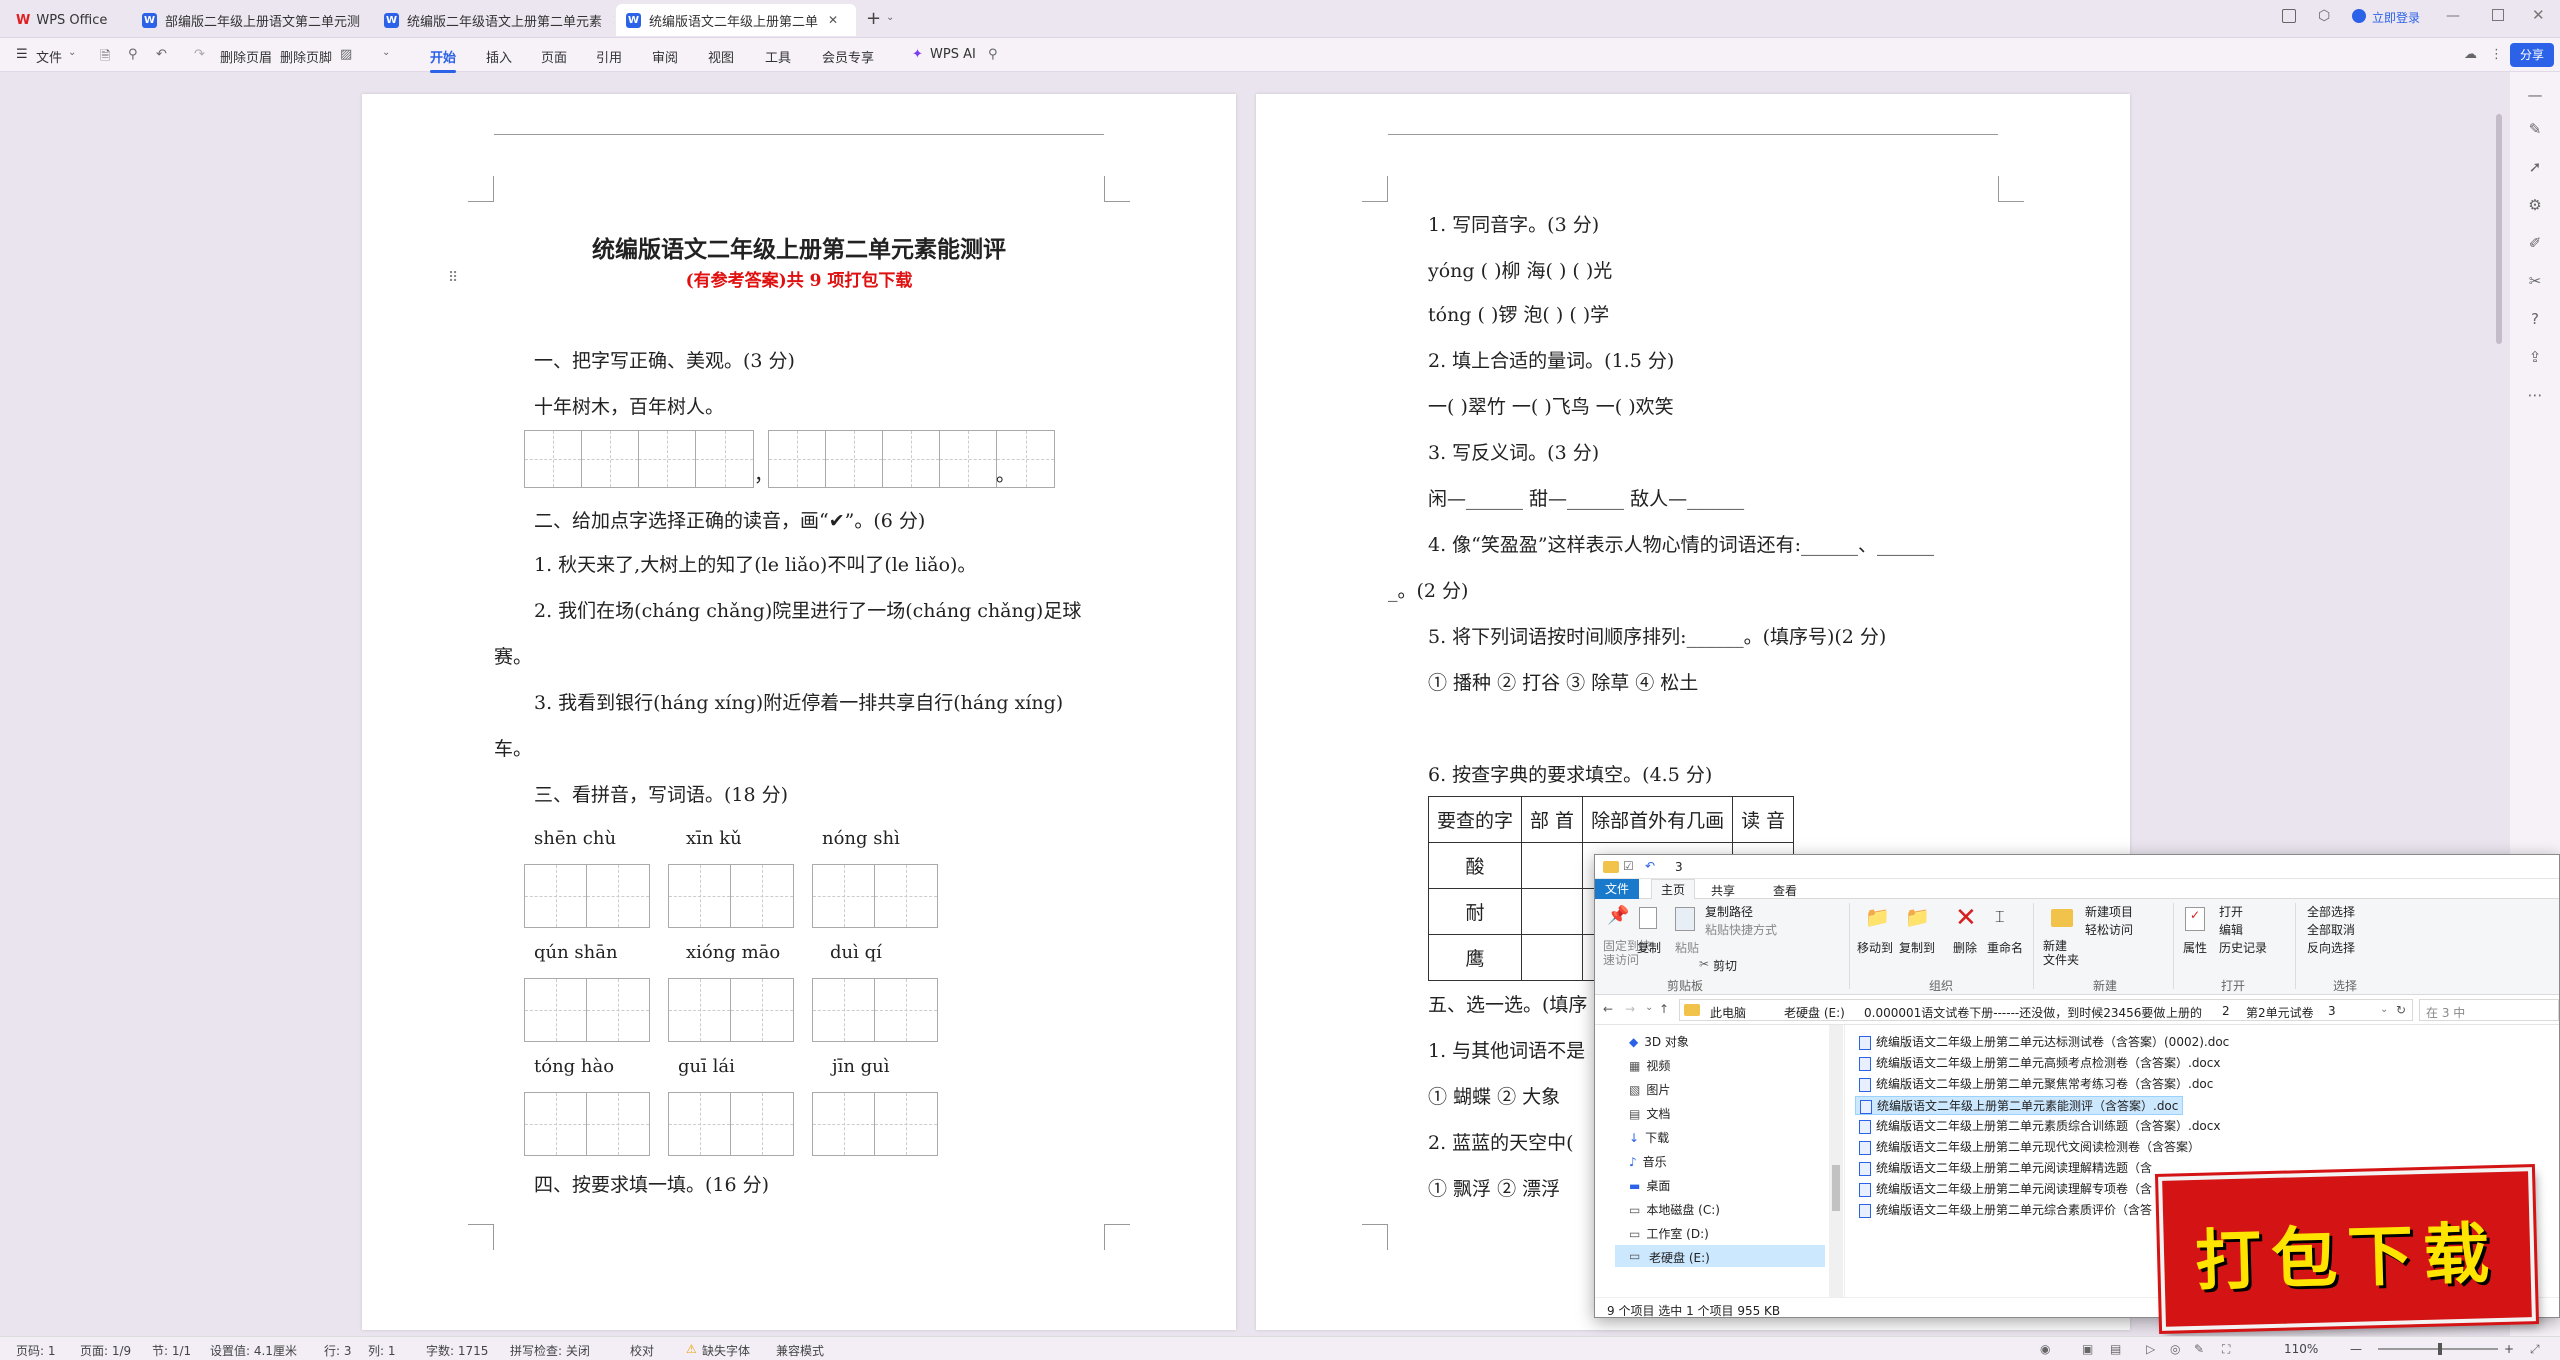  What do you see at coordinates (2499, 229) in the screenshot?
I see `scrollbar-thumb` at bounding box center [2499, 229].